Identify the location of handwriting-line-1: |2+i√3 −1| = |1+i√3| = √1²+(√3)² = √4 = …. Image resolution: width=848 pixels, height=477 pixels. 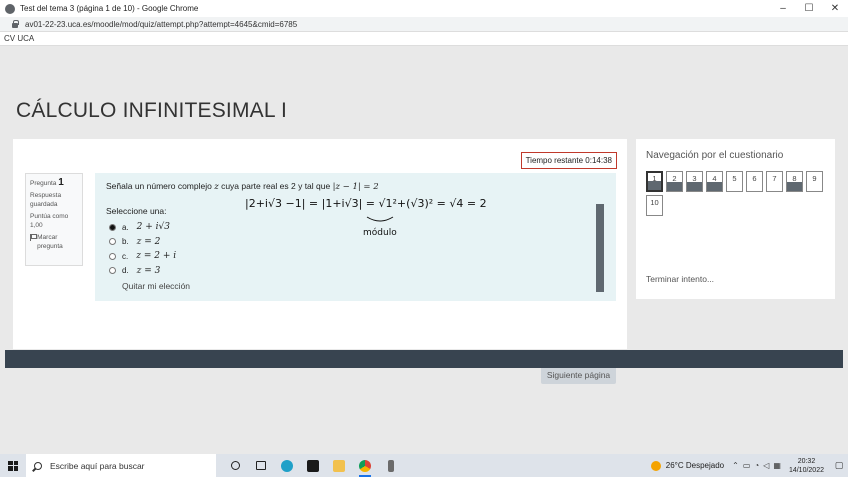
(366, 203).